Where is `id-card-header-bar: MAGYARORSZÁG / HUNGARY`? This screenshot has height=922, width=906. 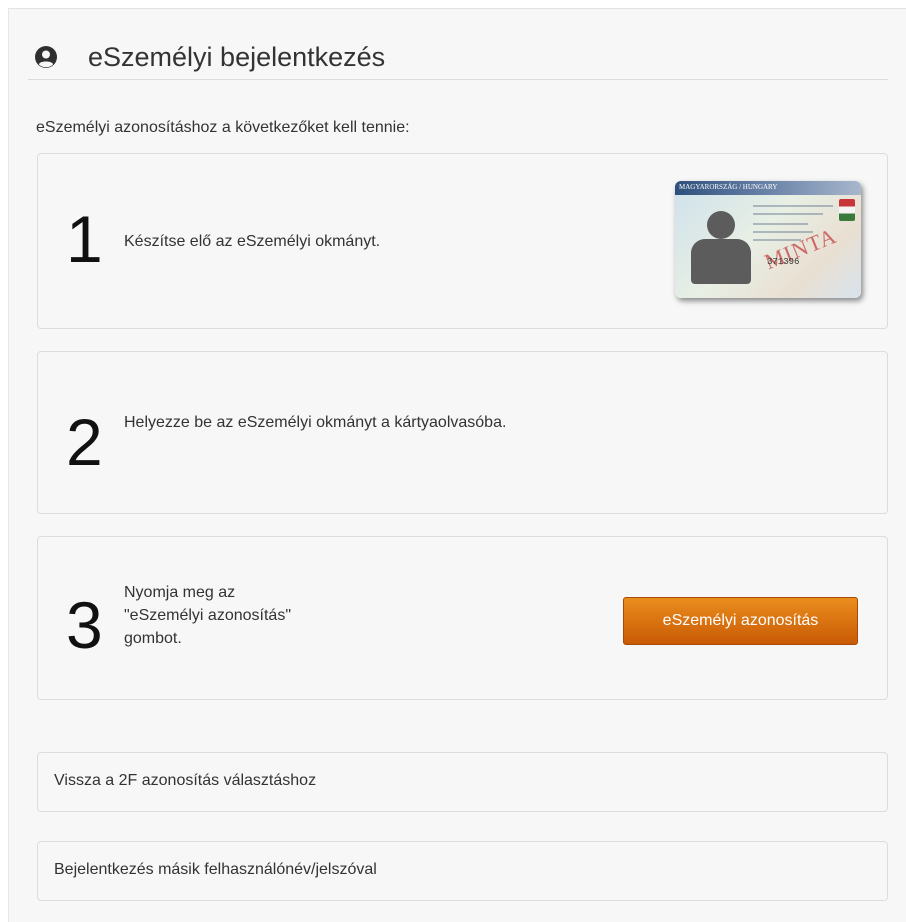 id-card-header-bar: MAGYARORSZÁG / HUNGARY is located at coordinates (768, 188).